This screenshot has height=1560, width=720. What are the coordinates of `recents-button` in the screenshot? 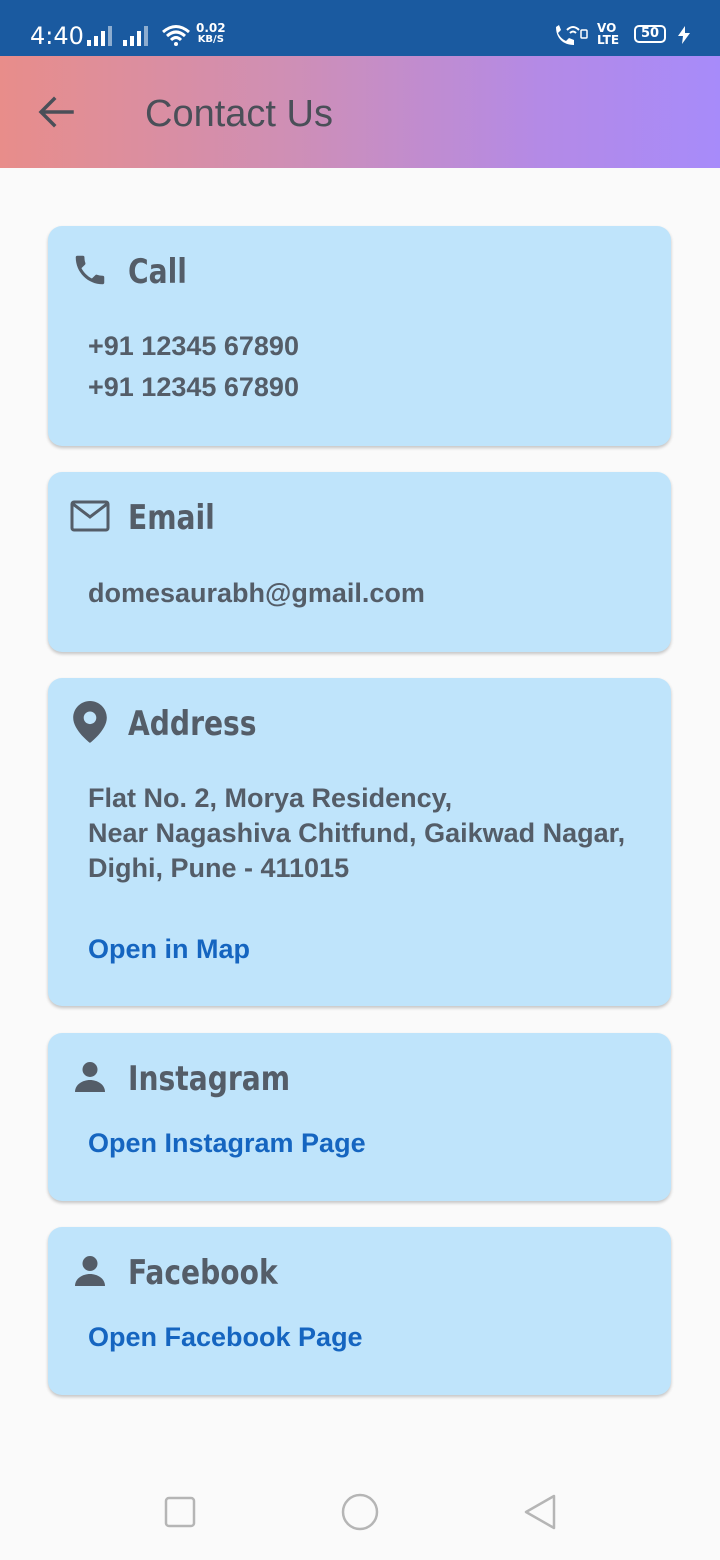 It's located at (180, 1512).